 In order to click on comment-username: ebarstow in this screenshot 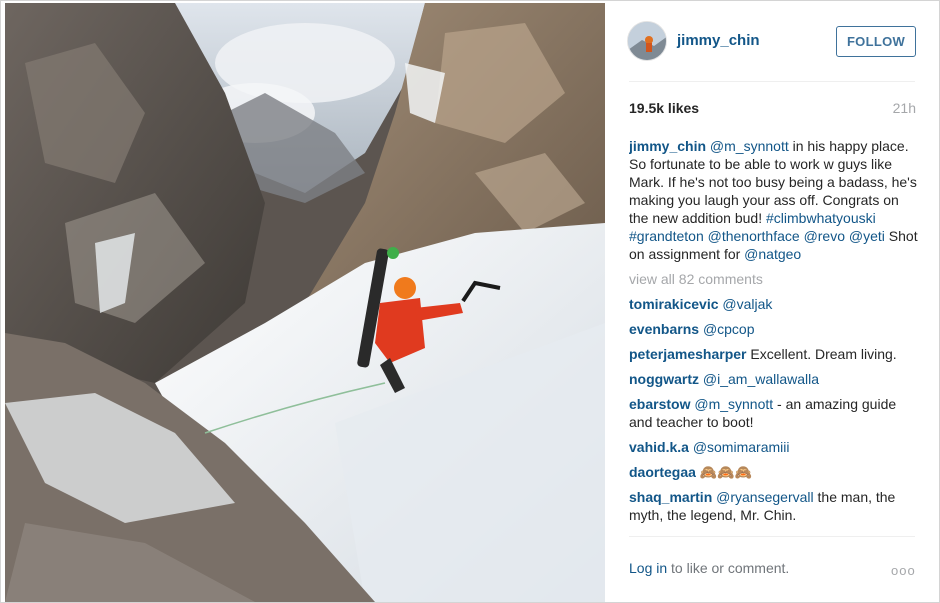, I will do `click(659, 404)`.